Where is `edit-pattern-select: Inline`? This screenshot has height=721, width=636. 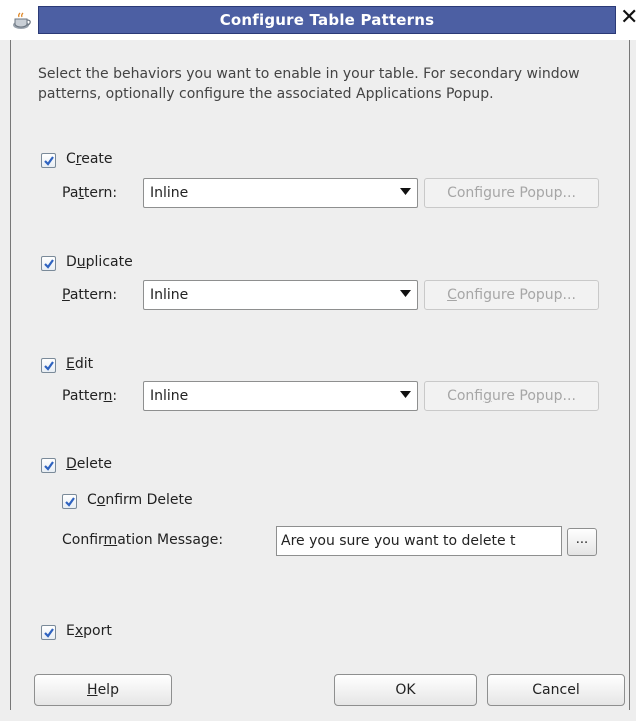
edit-pattern-select: Inline is located at coordinates (280, 396).